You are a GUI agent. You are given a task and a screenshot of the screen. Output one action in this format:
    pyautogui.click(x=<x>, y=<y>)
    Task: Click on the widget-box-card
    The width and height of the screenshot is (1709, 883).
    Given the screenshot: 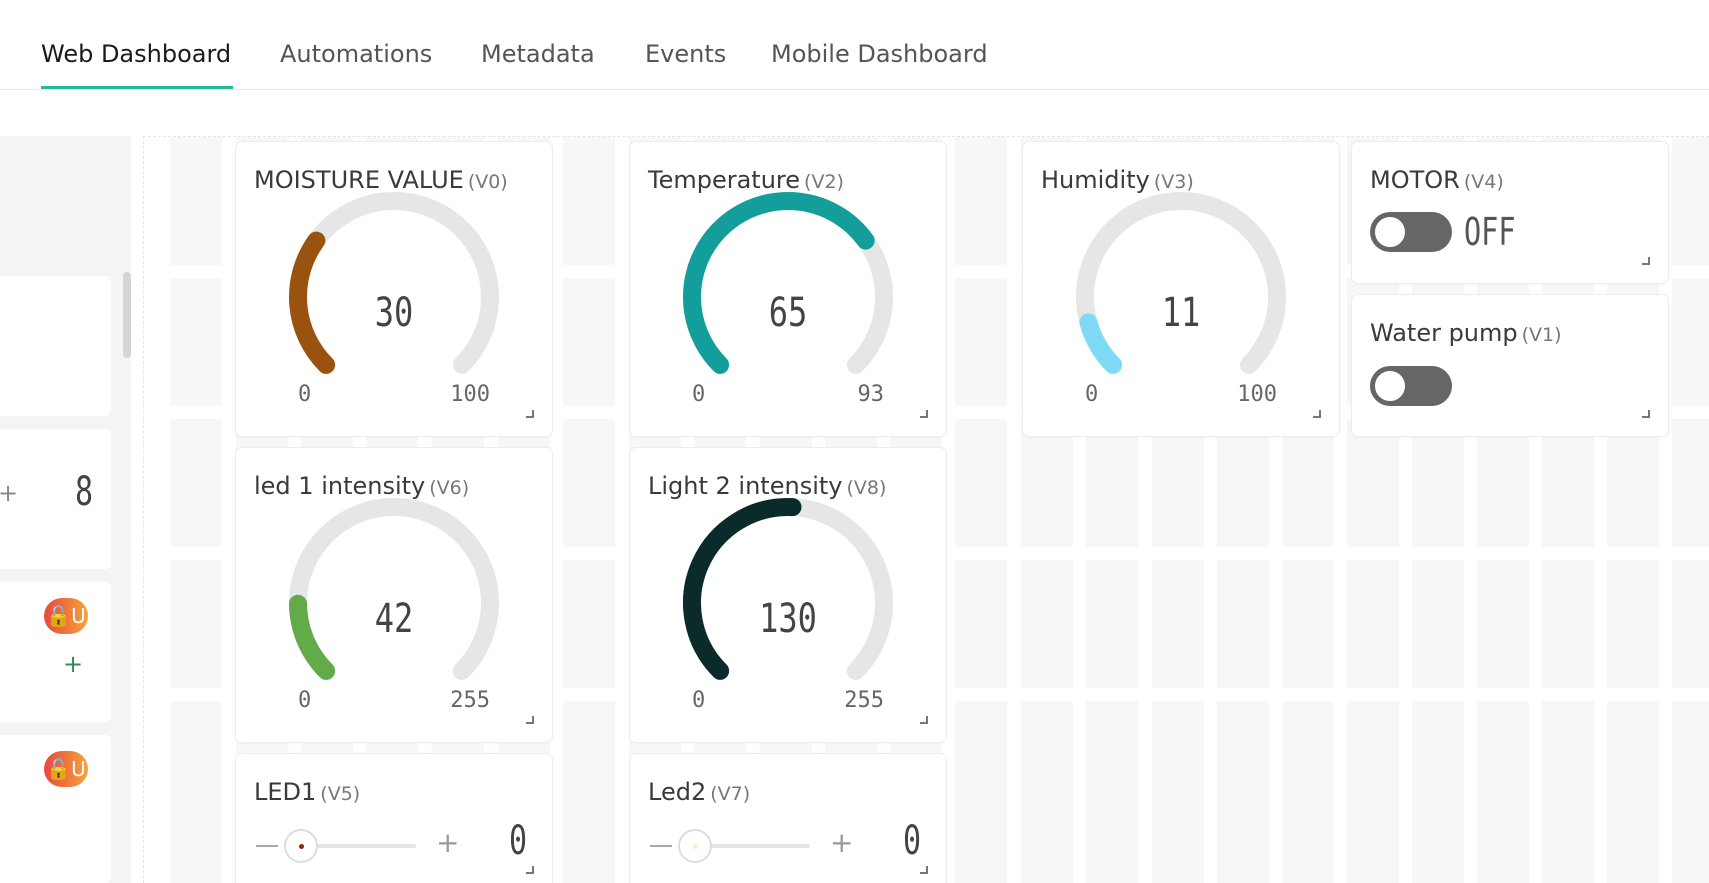 What is the action you would take?
    pyautogui.click(x=55, y=346)
    